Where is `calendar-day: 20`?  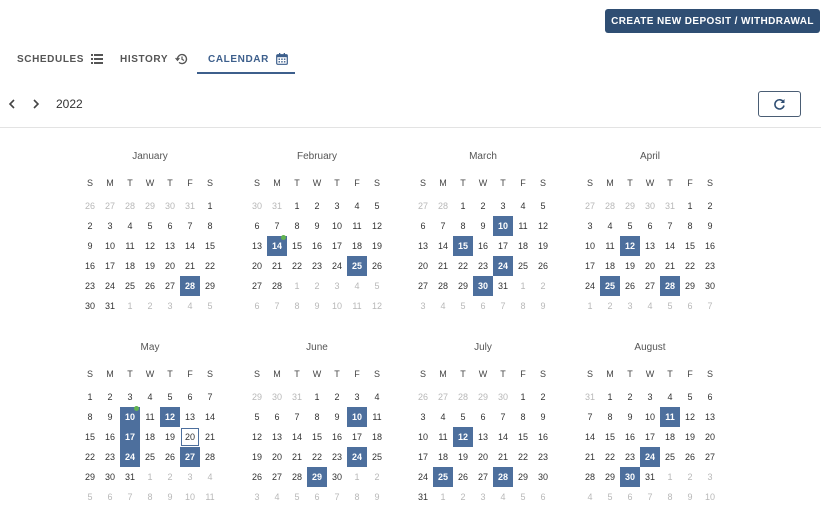 calendar-day: 20 is located at coordinates (423, 266).